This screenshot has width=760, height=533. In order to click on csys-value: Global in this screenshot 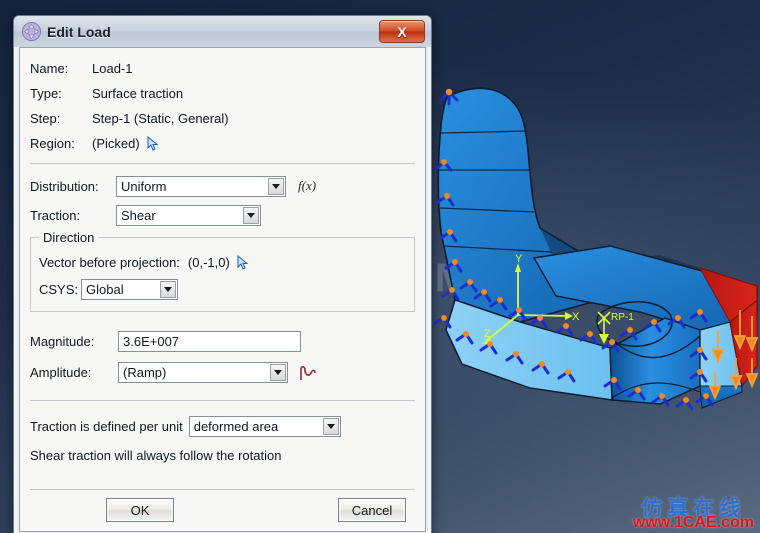, I will do `click(105, 289)`.